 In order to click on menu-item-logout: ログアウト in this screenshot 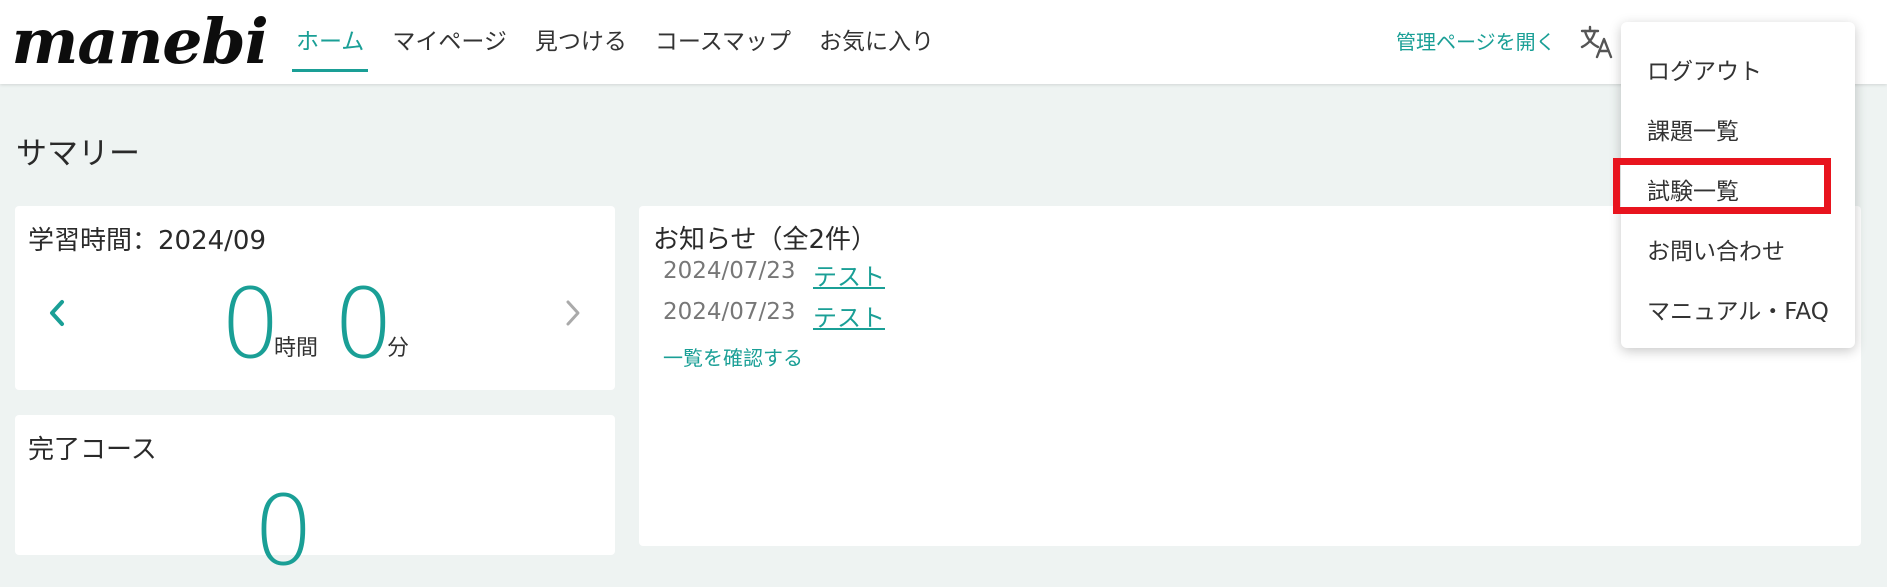, I will do `click(1704, 69)`.